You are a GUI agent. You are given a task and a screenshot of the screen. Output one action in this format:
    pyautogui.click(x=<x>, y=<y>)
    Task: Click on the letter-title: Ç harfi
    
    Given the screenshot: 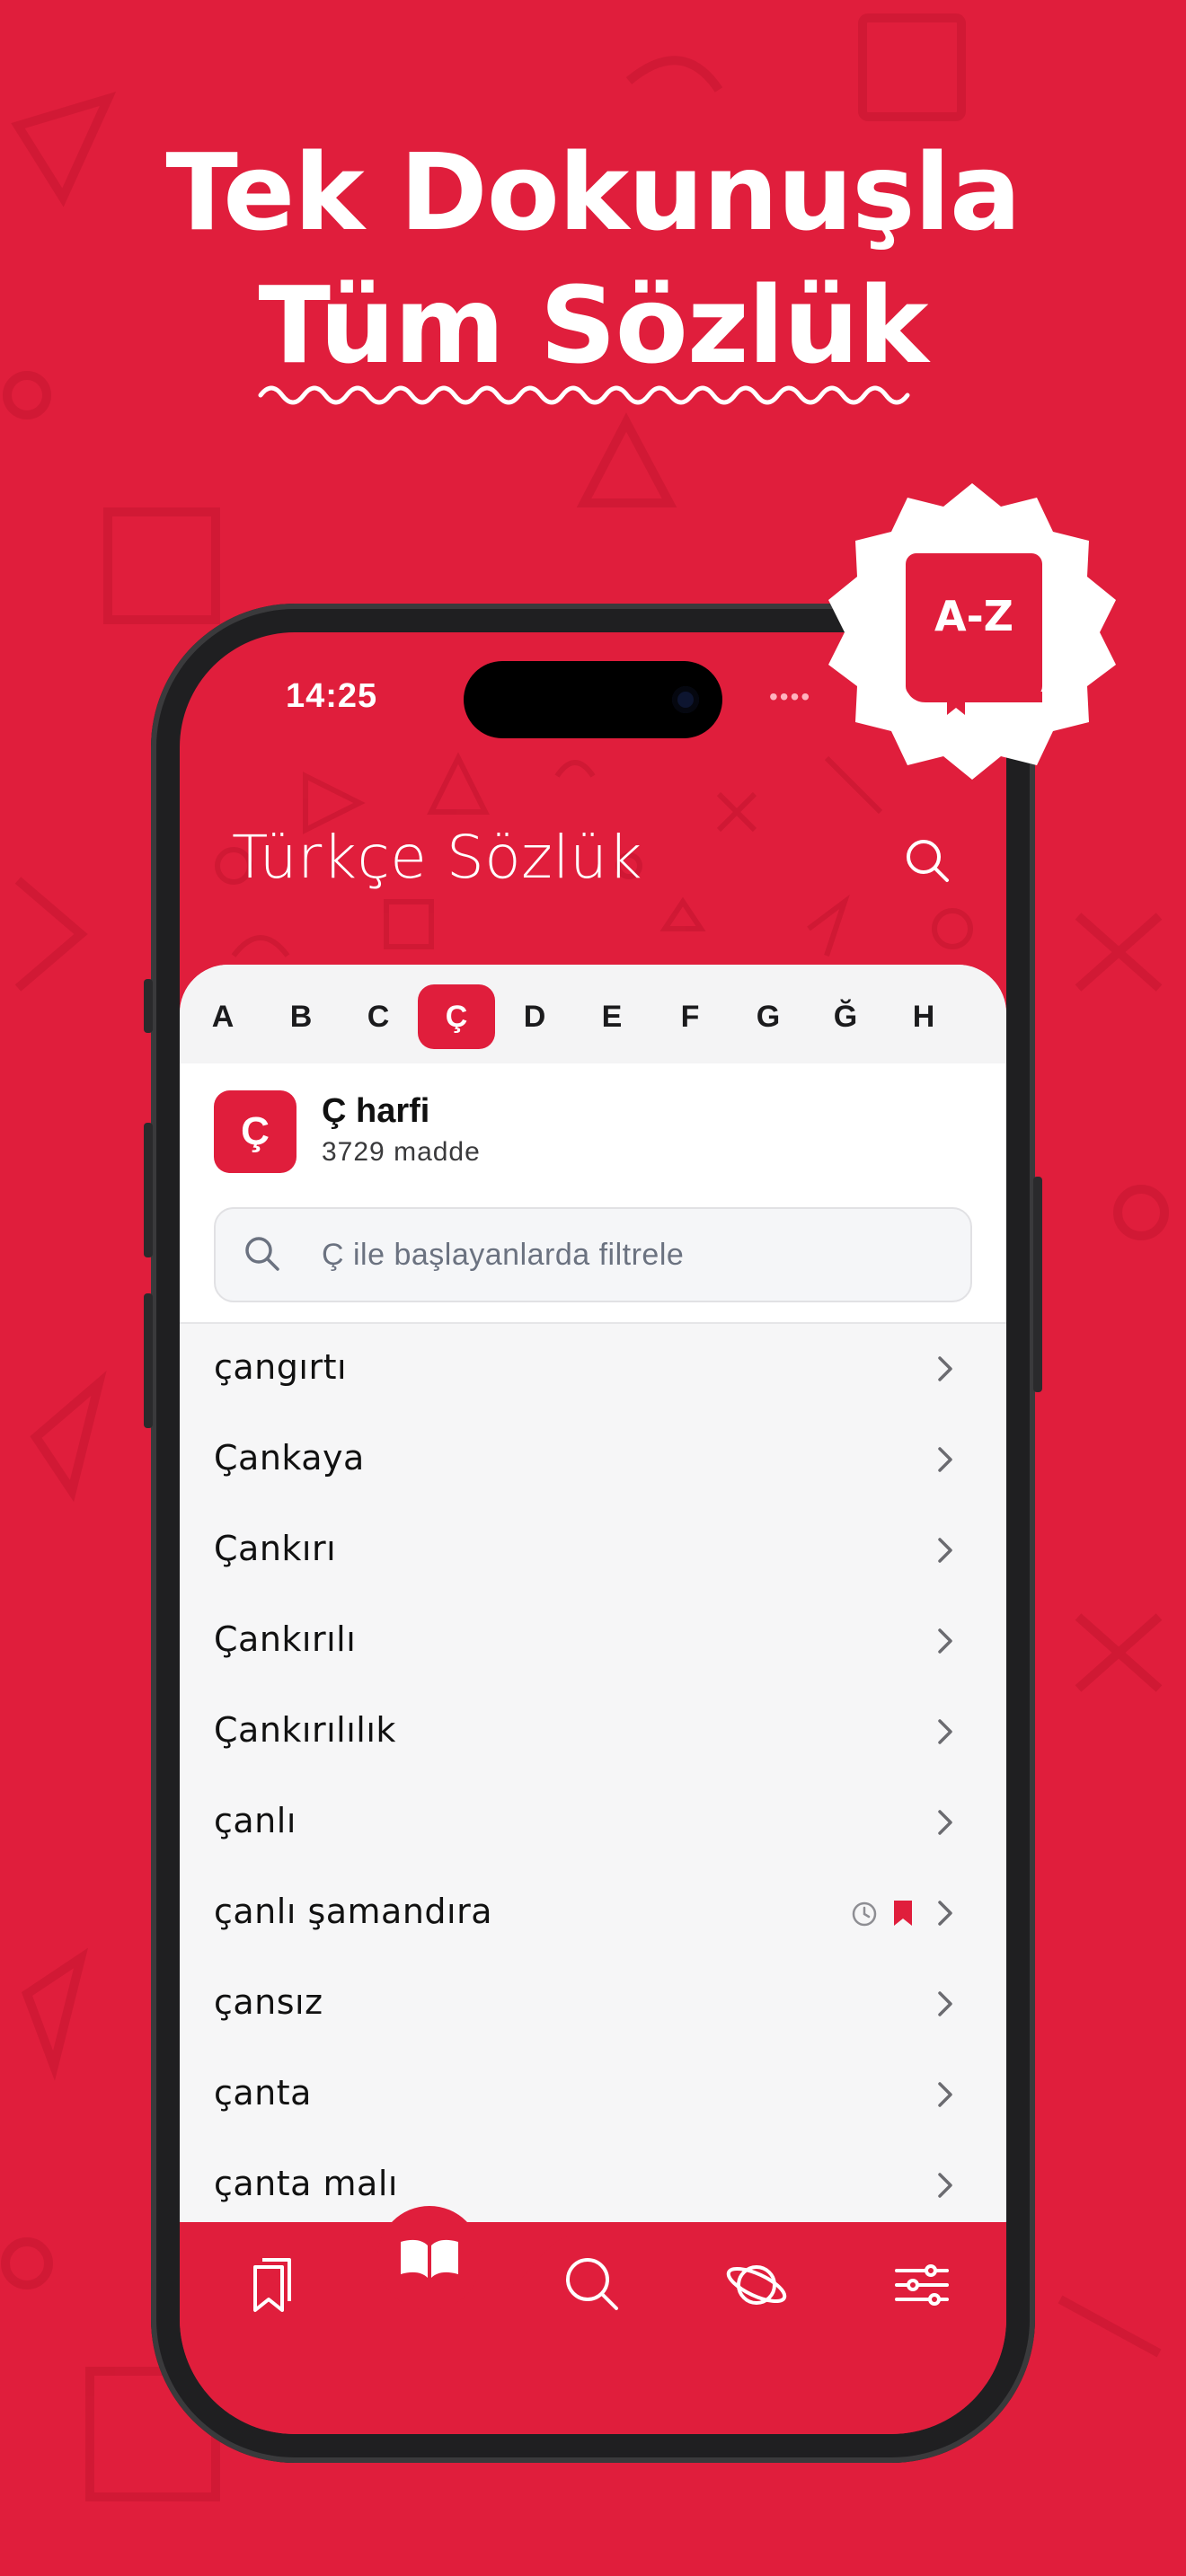 What is the action you would take?
    pyautogui.click(x=376, y=1111)
    